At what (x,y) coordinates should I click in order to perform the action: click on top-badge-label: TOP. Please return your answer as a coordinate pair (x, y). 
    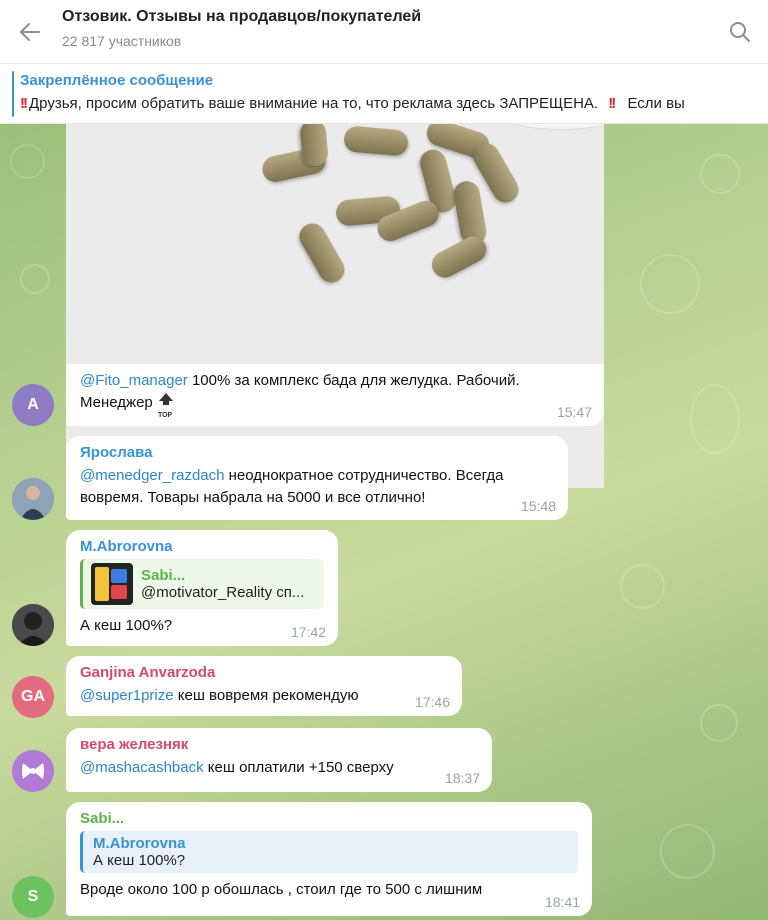
    Looking at the image, I should click on (165, 416).